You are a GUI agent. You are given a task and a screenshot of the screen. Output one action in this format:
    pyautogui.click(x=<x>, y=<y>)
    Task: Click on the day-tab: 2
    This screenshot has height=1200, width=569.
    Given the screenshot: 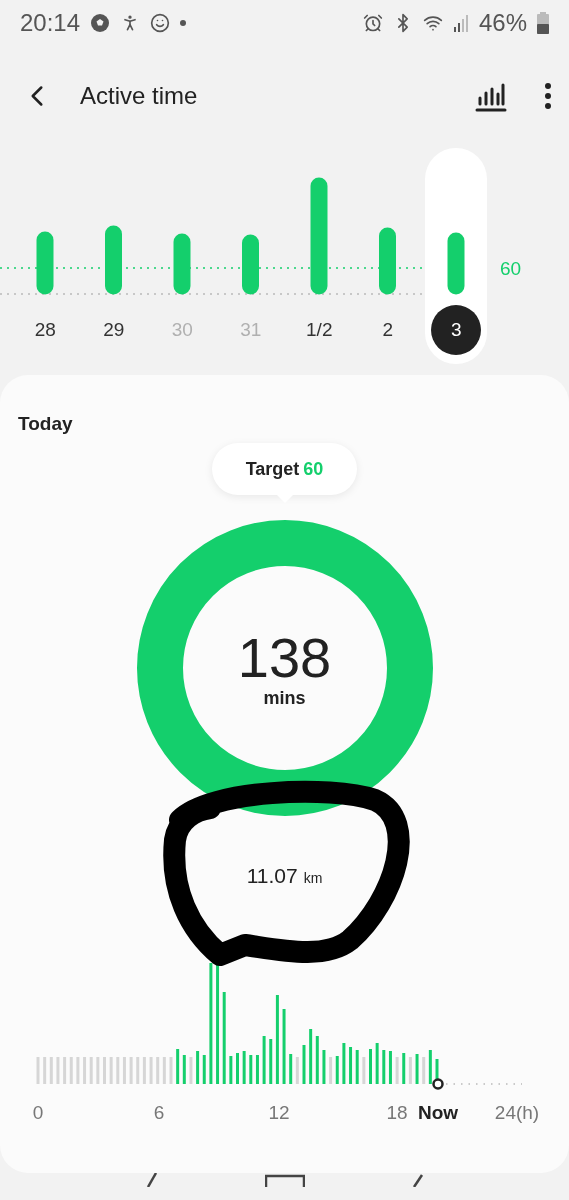 What is the action you would take?
    pyautogui.click(x=387, y=330)
    